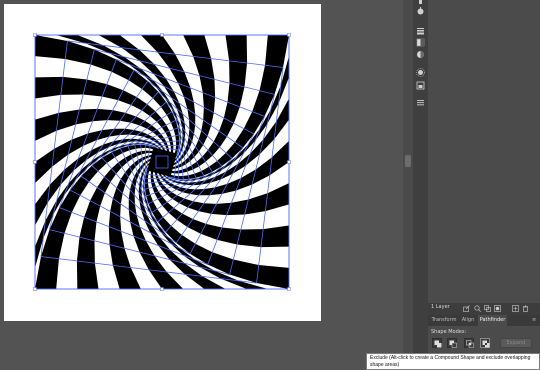 The image size is (540, 370). Describe the element at coordinates (420, 30) in the screenshot. I see `stroke-icon` at that location.